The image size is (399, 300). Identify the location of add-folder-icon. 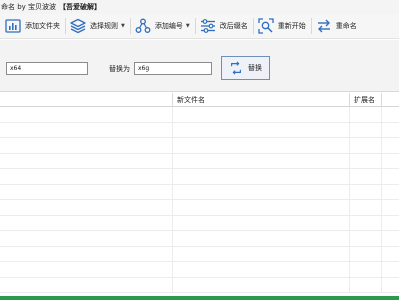
(13, 26).